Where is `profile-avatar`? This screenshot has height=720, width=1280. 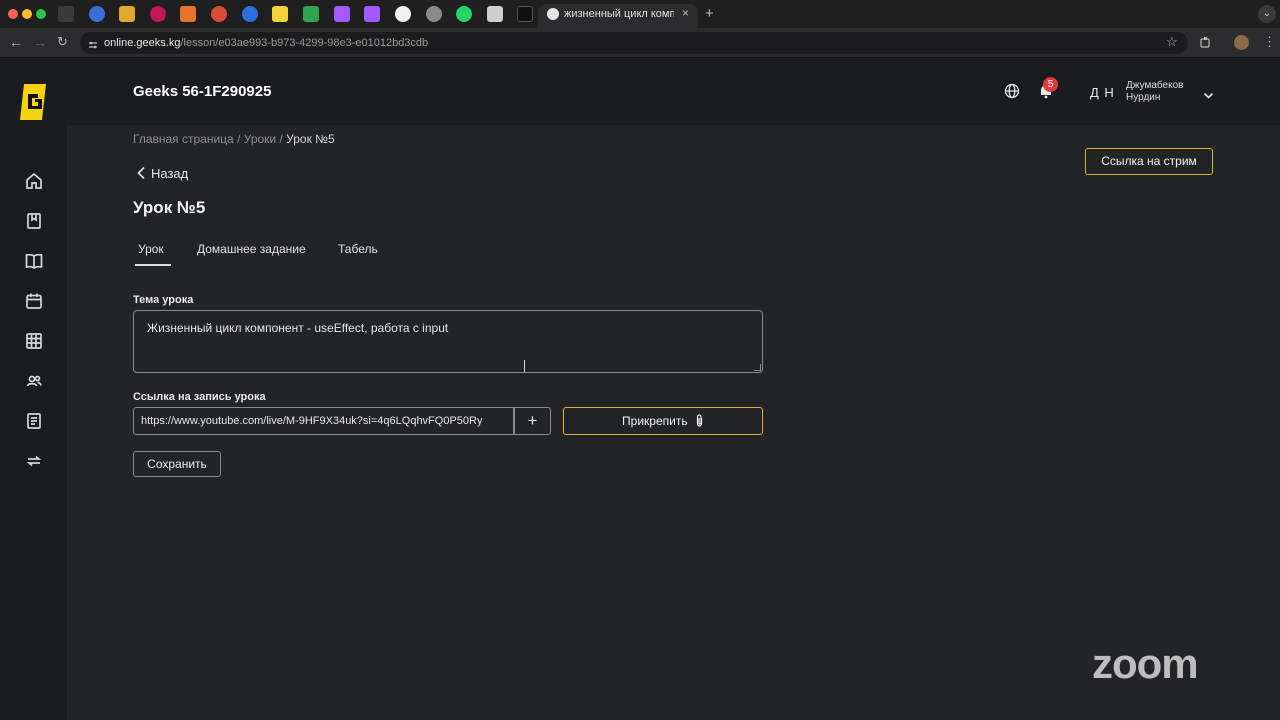 profile-avatar is located at coordinates (1241, 42).